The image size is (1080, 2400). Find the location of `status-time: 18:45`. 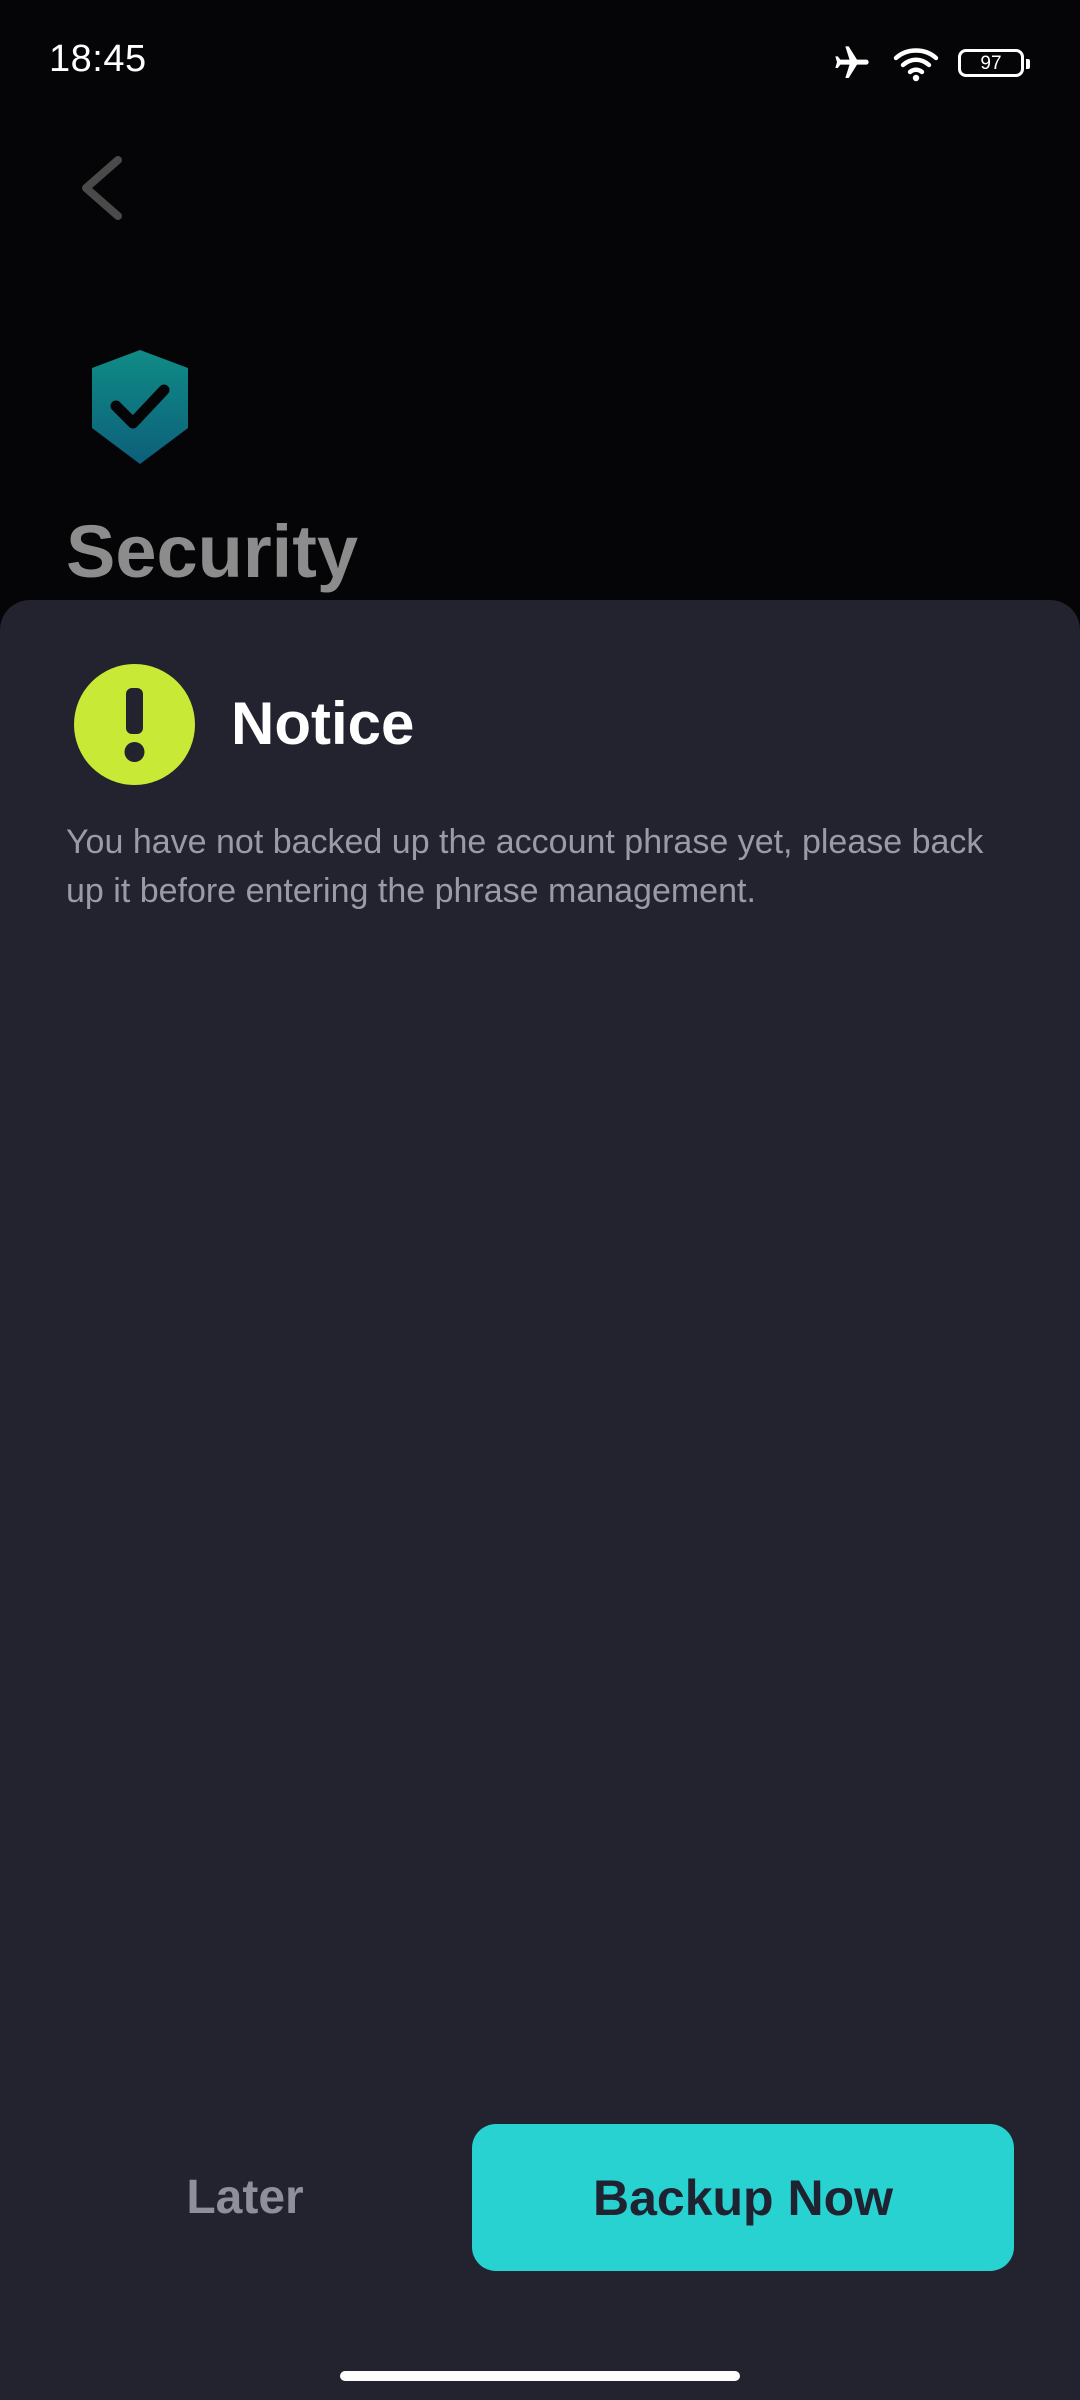

status-time: 18:45 is located at coordinates (98, 59).